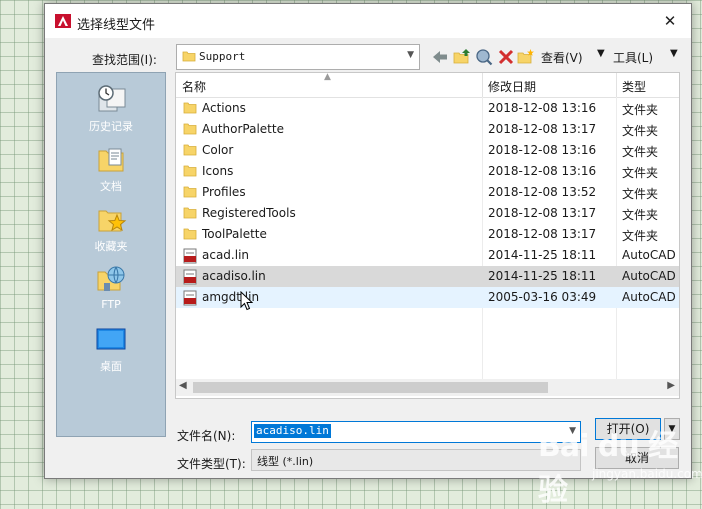 The height and width of the screenshot is (509, 702). What do you see at coordinates (526, 57) in the screenshot?
I see `new-folder-icon` at bounding box center [526, 57].